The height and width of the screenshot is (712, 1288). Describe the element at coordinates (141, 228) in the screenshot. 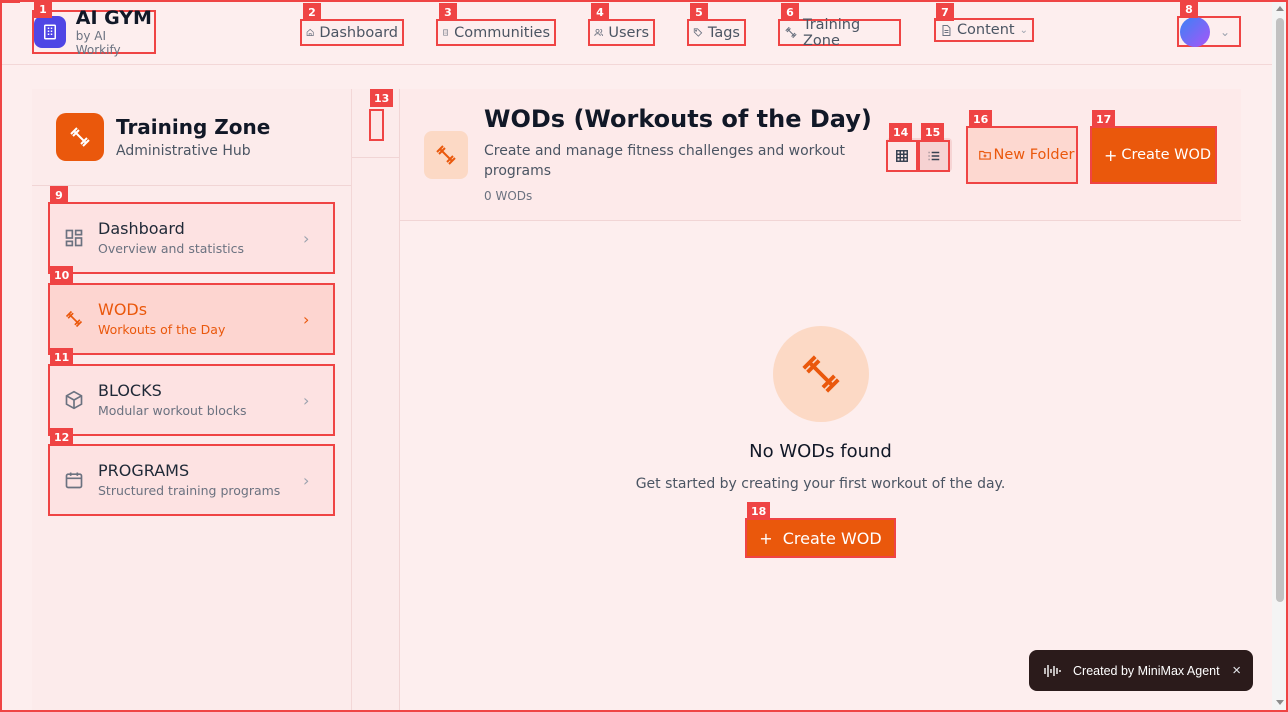

I see `sidebar-item-label: Dashboard` at that location.